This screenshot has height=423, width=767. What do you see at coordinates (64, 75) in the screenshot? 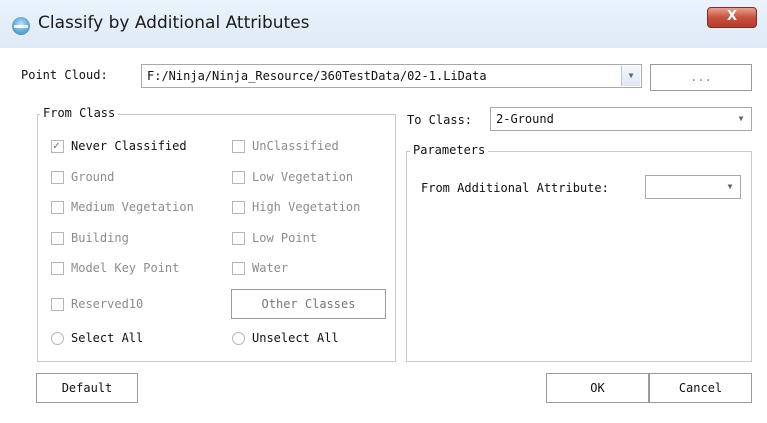
I see `point-cloud-label: Point Cloud:` at bounding box center [64, 75].